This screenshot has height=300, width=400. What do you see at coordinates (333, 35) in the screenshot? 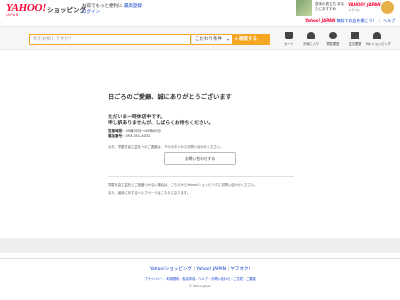
I see `clock-icon` at bounding box center [333, 35].